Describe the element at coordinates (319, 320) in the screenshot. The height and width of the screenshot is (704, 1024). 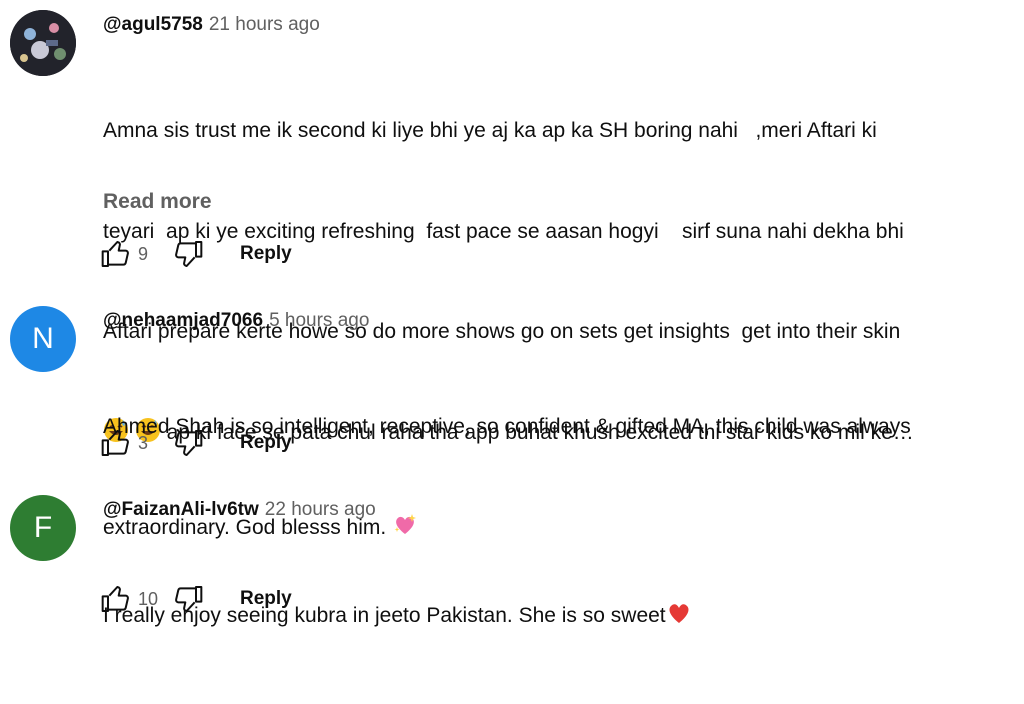
I see `timestamp: 5 hours ago` at that location.